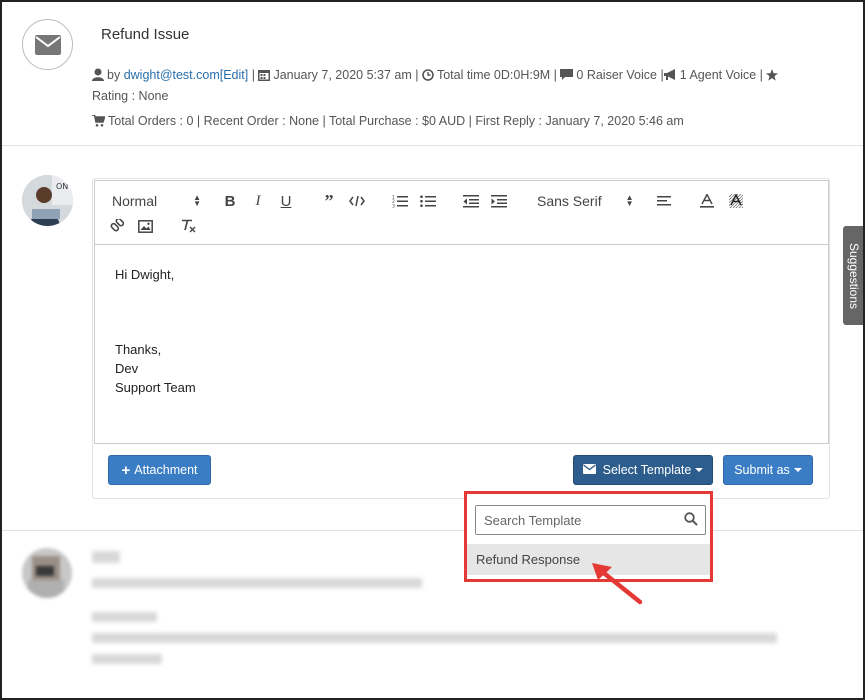  I want to click on agent-voice: 1 Agent Voice, so click(718, 75).